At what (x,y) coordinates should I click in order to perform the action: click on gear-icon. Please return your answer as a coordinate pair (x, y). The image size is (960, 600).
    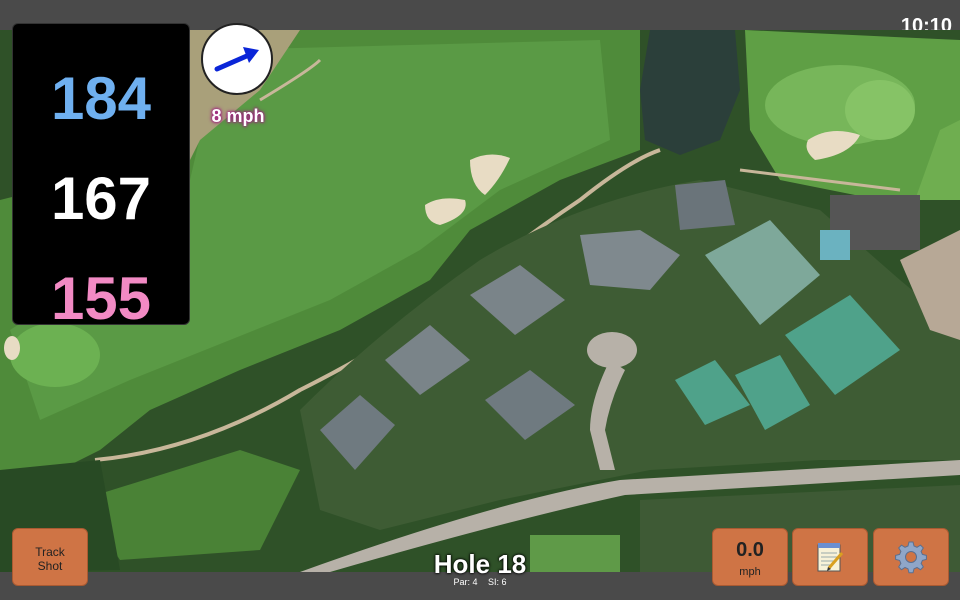
    Looking at the image, I should click on (911, 557).